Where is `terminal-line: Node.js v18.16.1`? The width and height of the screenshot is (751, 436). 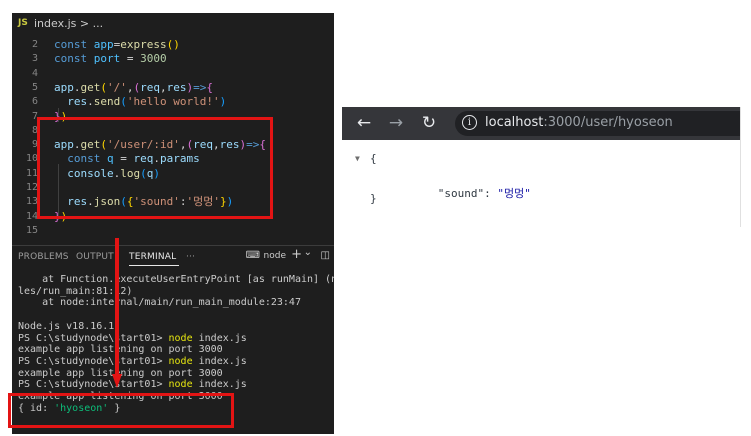
terminal-line: Node.js v18.16.1 is located at coordinates (66, 327).